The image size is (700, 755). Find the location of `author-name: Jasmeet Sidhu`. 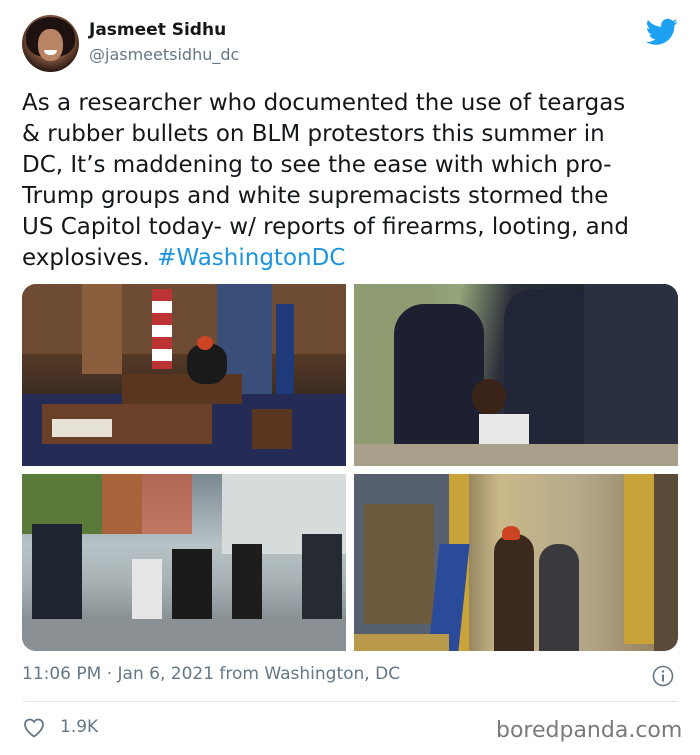

author-name: Jasmeet Sidhu is located at coordinates (157, 30).